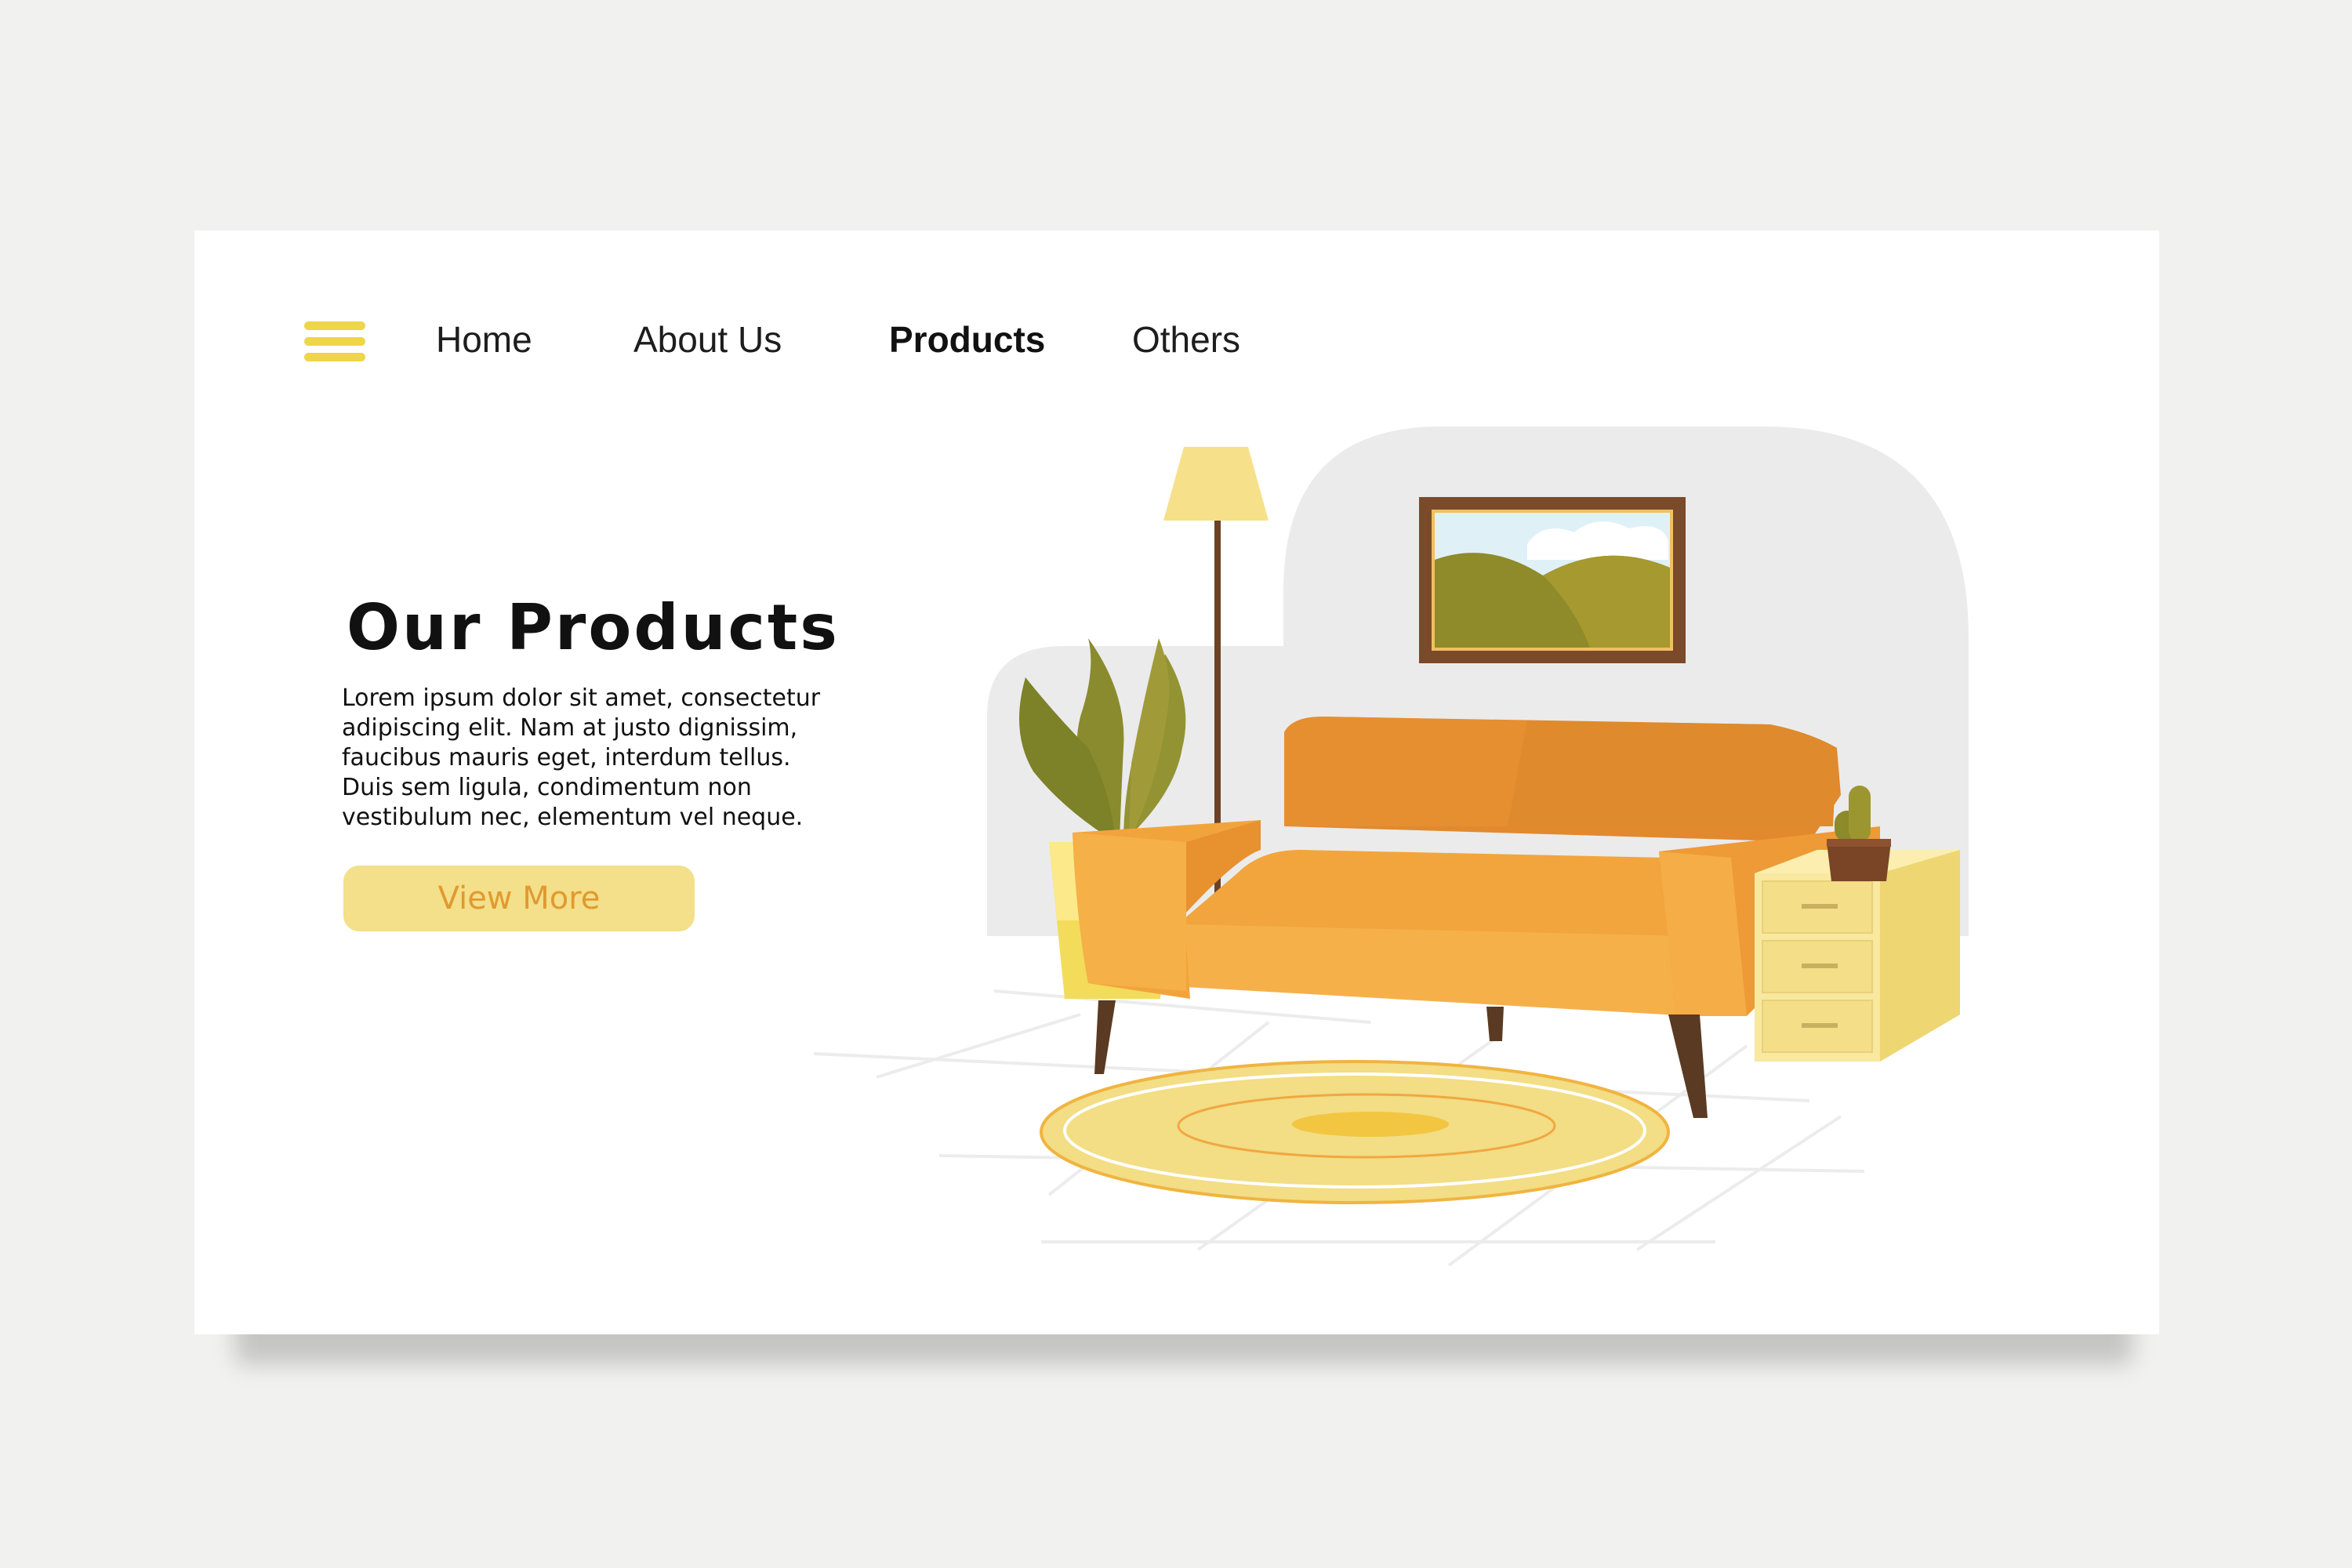 Image resolution: width=2352 pixels, height=1568 pixels. What do you see at coordinates (1858, 956) in the screenshot?
I see `nightstand` at bounding box center [1858, 956].